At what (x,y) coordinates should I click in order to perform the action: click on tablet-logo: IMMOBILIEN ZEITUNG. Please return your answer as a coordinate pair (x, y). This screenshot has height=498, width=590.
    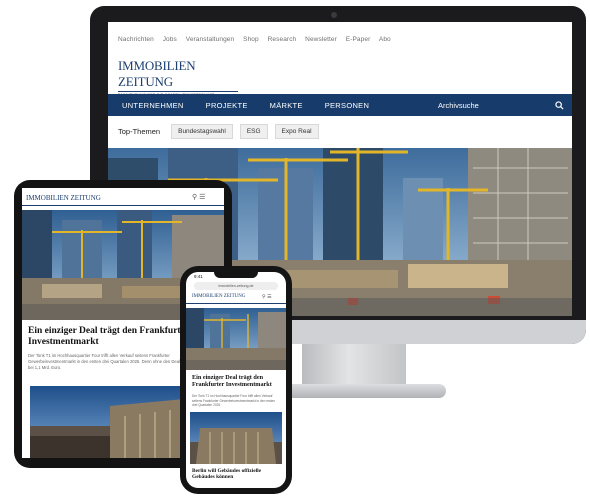
    Looking at the image, I should click on (63, 198).